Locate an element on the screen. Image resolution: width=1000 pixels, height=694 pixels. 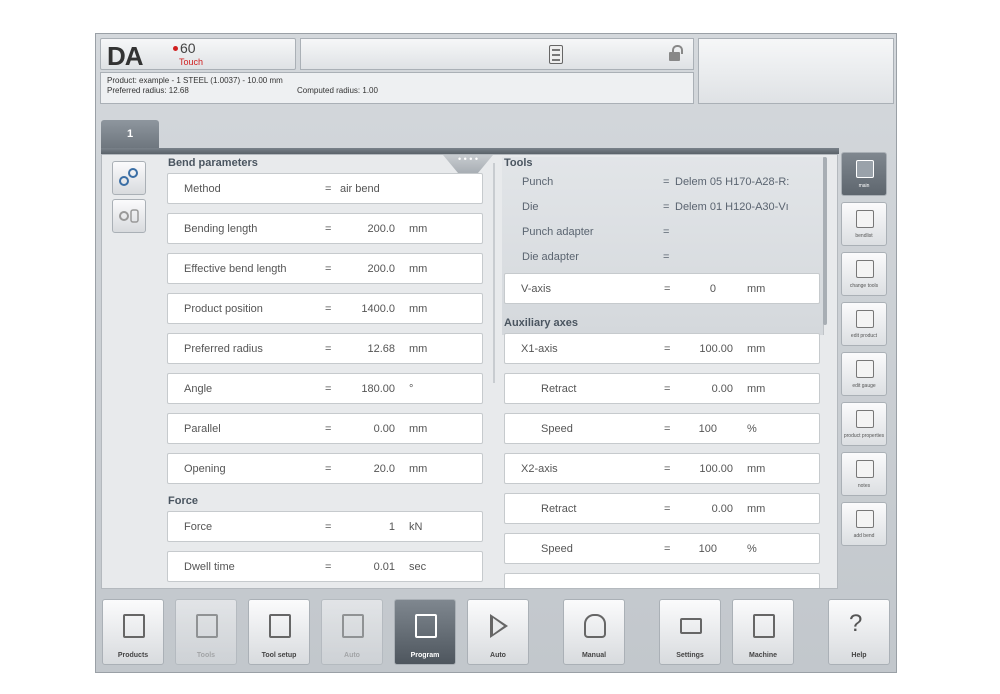
tools-scrollbar is located at coordinates (825, 241).